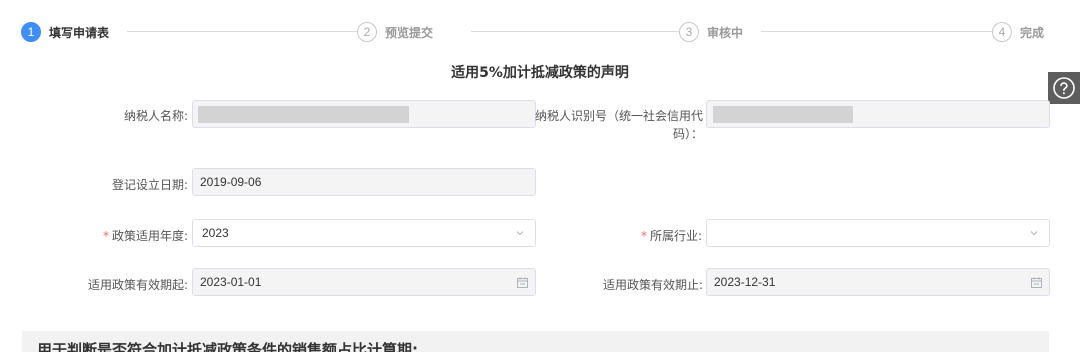 The width and height of the screenshot is (1080, 352). What do you see at coordinates (231, 282) in the screenshot?
I see `start-date-value: 2023-01-01` at bounding box center [231, 282].